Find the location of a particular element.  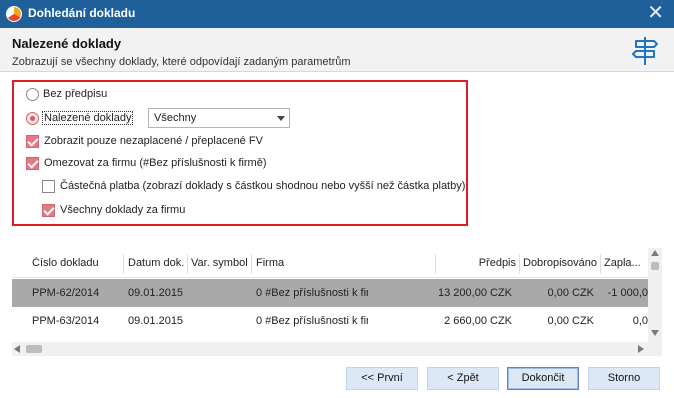

cell-number: PPM-62/2014 is located at coordinates (66, 293).